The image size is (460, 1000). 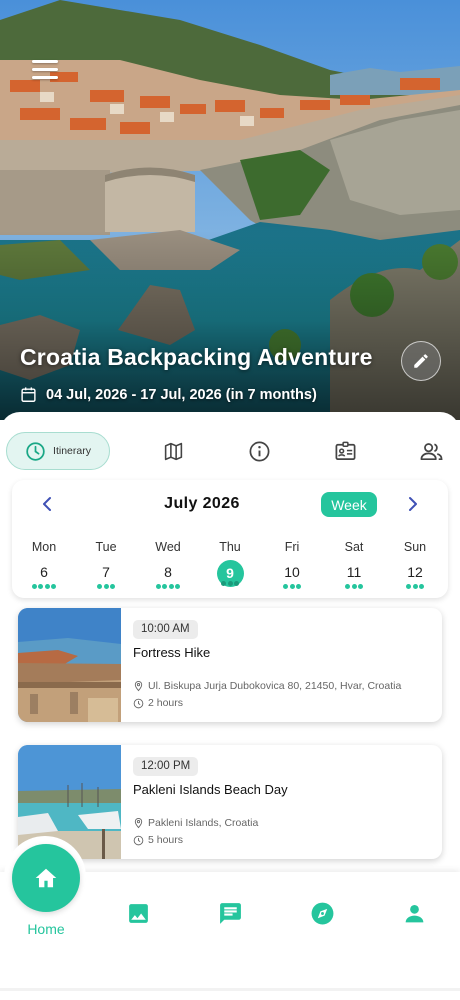 I want to click on person-icon, so click(x=414, y=913).